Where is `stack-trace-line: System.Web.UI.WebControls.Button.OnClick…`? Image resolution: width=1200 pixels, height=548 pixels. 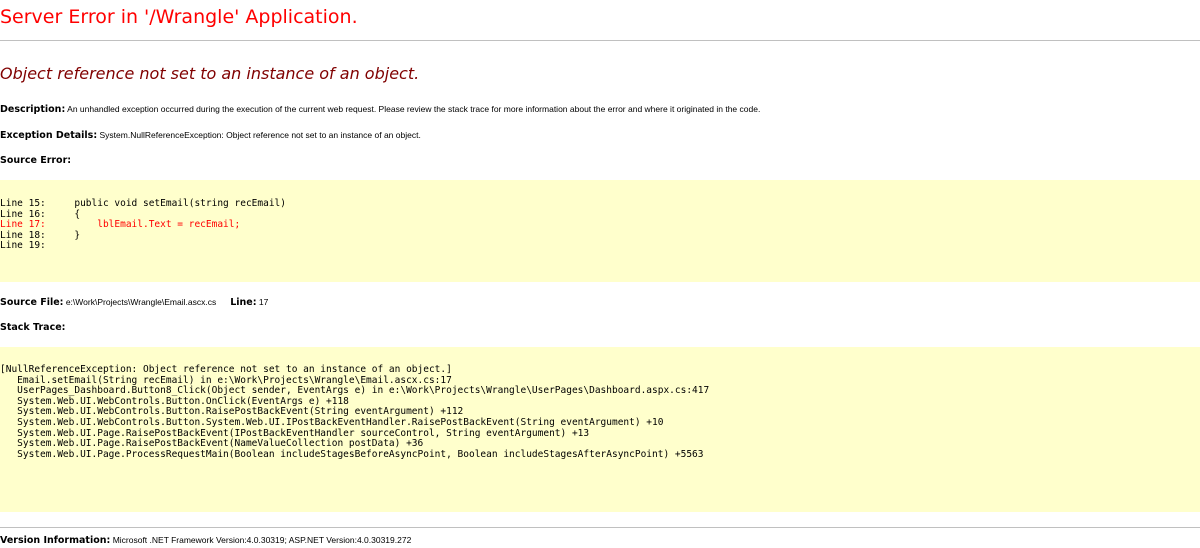
stack-trace-line: System.Web.UI.WebControls.Button.OnClick… is located at coordinates (174, 401).